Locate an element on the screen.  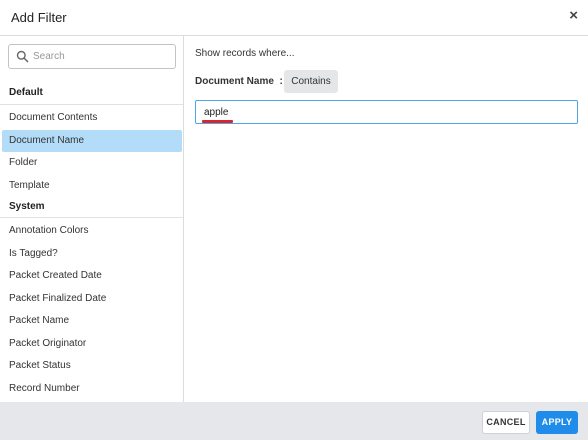
field-item-packet-name: Packet Name is located at coordinates (92, 321).